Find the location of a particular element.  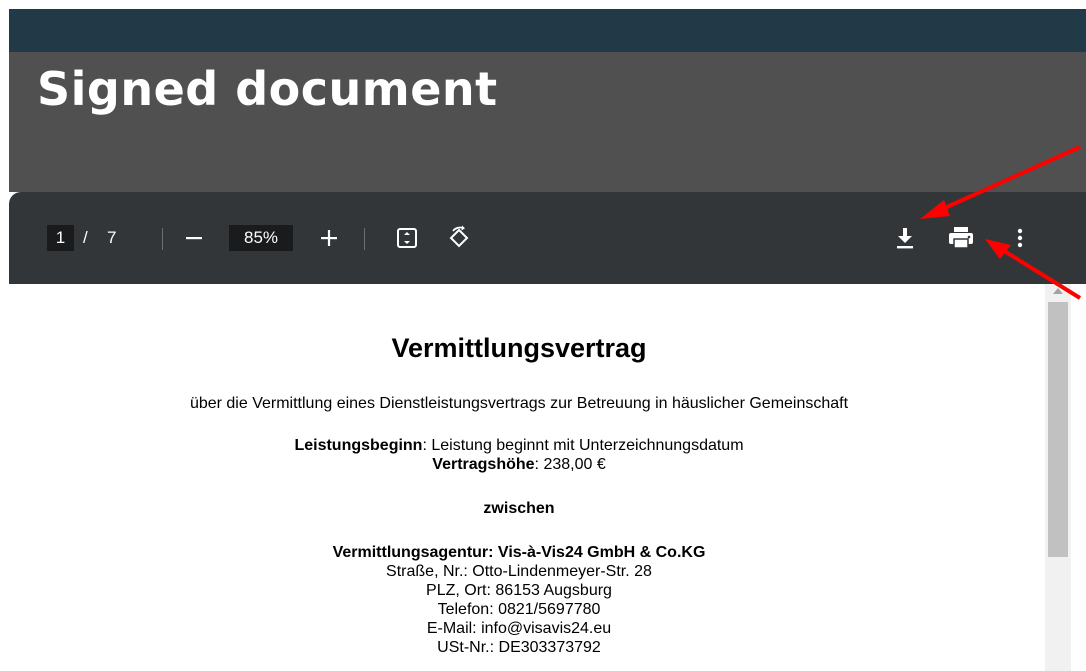

contract-amount-value: : 238,00 € is located at coordinates (570, 464).